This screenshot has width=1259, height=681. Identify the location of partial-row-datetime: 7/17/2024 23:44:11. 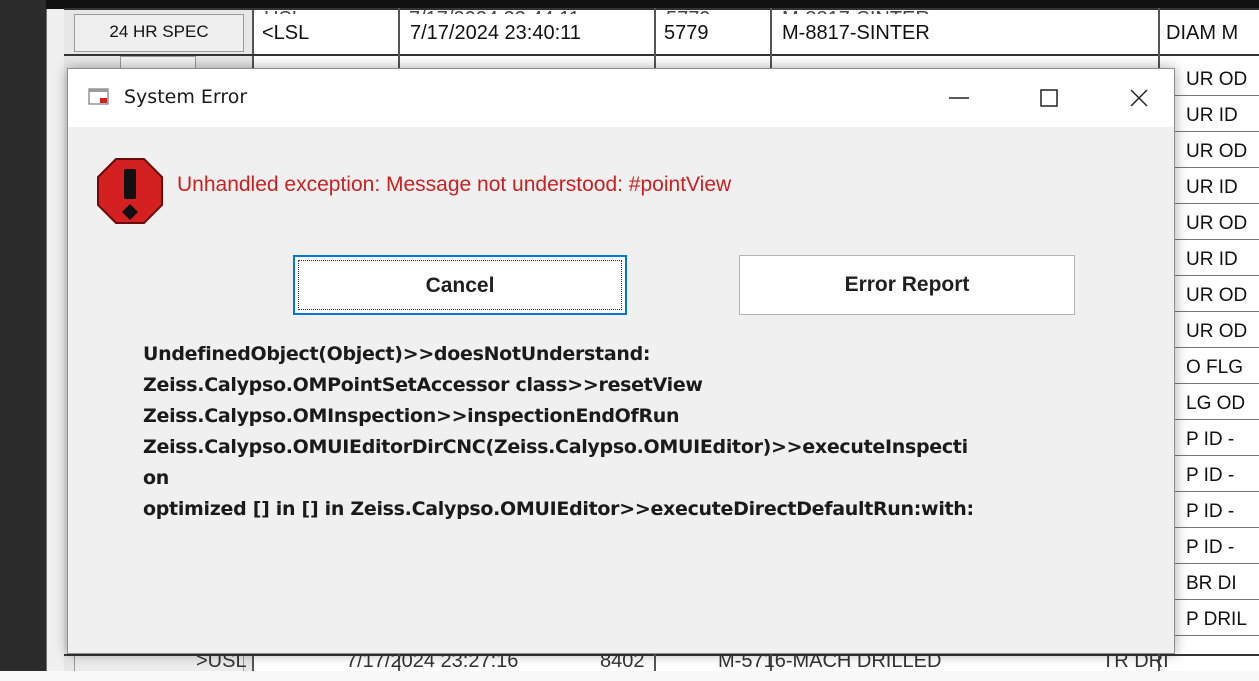
(494, 11).